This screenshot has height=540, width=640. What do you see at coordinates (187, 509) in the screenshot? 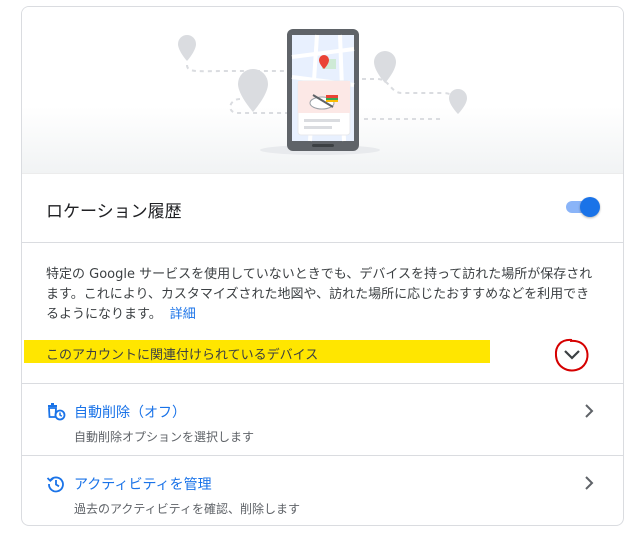
I see `manage-activity-subtitle: 過去のアクティビティを確認、削除します` at bounding box center [187, 509].